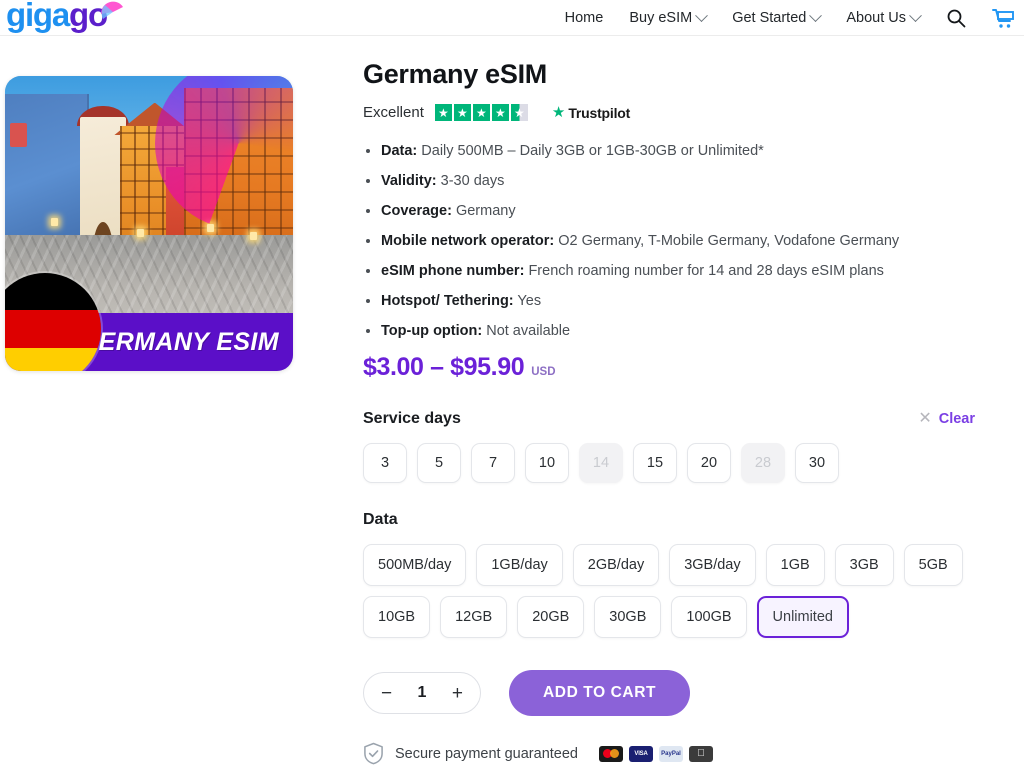 This screenshot has width=1024, height=782. Describe the element at coordinates (543, 372) in the screenshot. I see `price-currency: USD` at that location.